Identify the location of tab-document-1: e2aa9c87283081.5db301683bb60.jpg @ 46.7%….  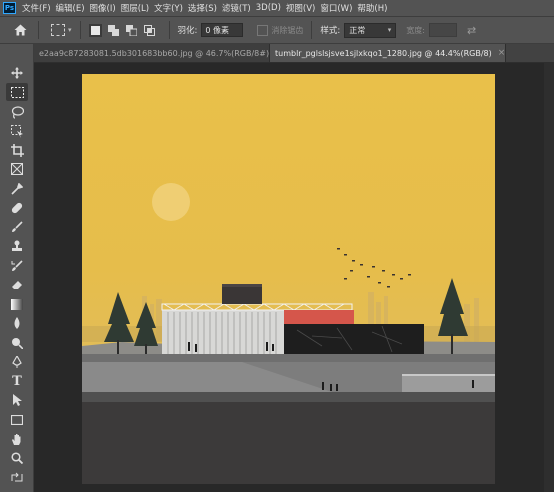
(158, 53).